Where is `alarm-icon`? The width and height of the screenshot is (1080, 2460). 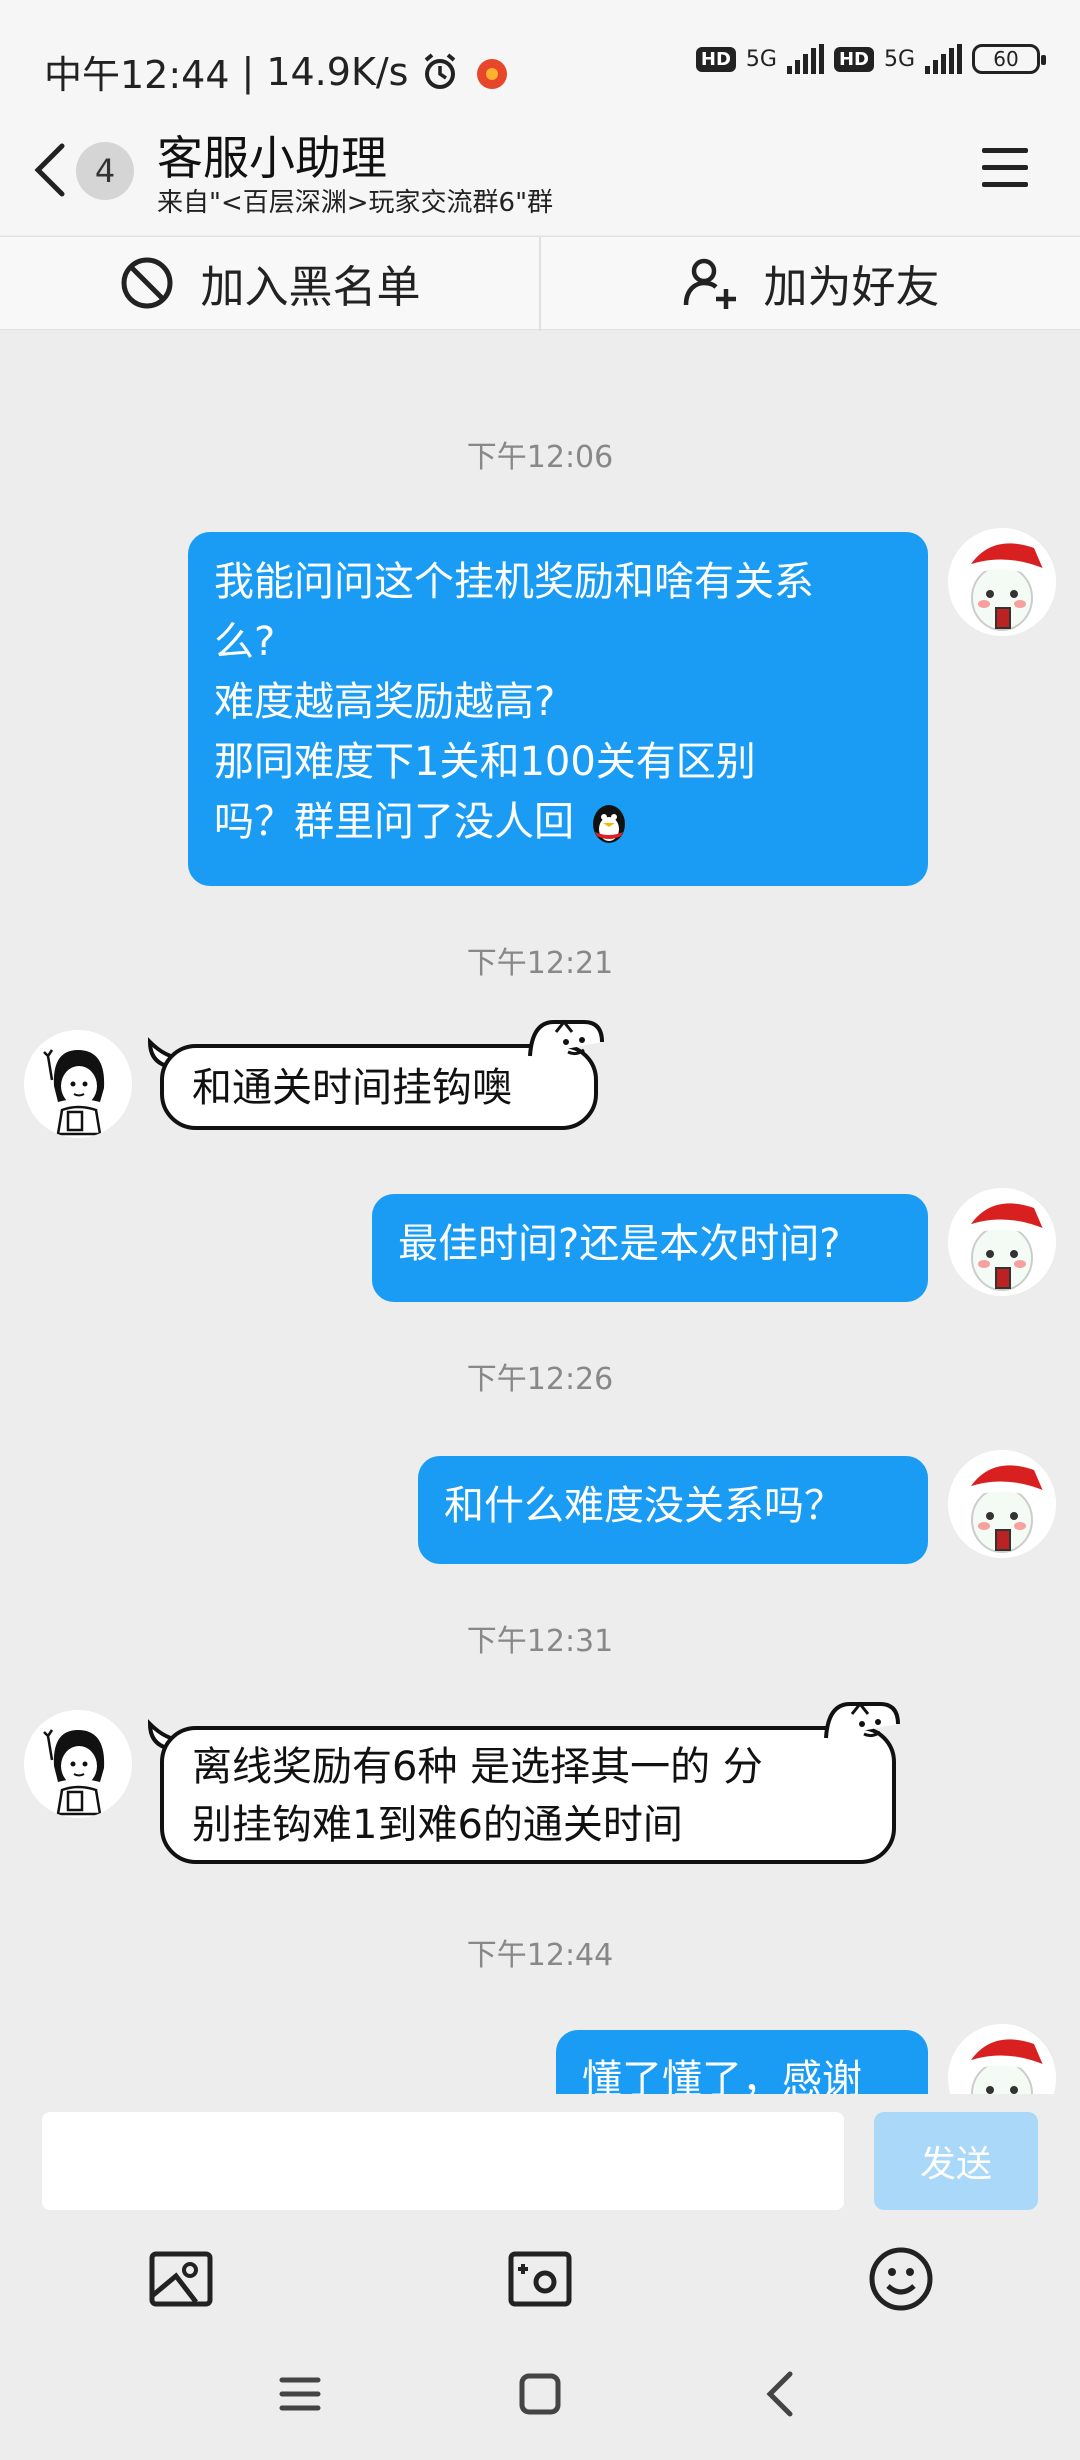
alarm-icon is located at coordinates (440, 70).